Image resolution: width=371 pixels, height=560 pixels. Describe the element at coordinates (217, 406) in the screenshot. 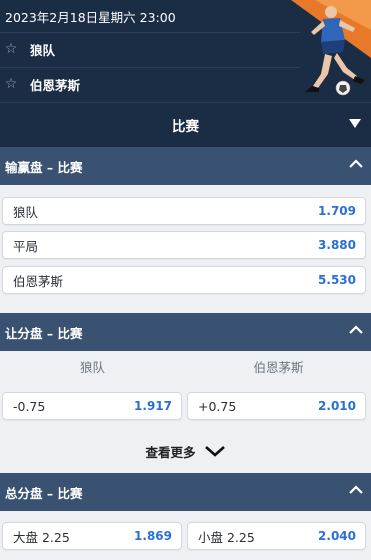

I see `handicap-line: +0.75` at that location.